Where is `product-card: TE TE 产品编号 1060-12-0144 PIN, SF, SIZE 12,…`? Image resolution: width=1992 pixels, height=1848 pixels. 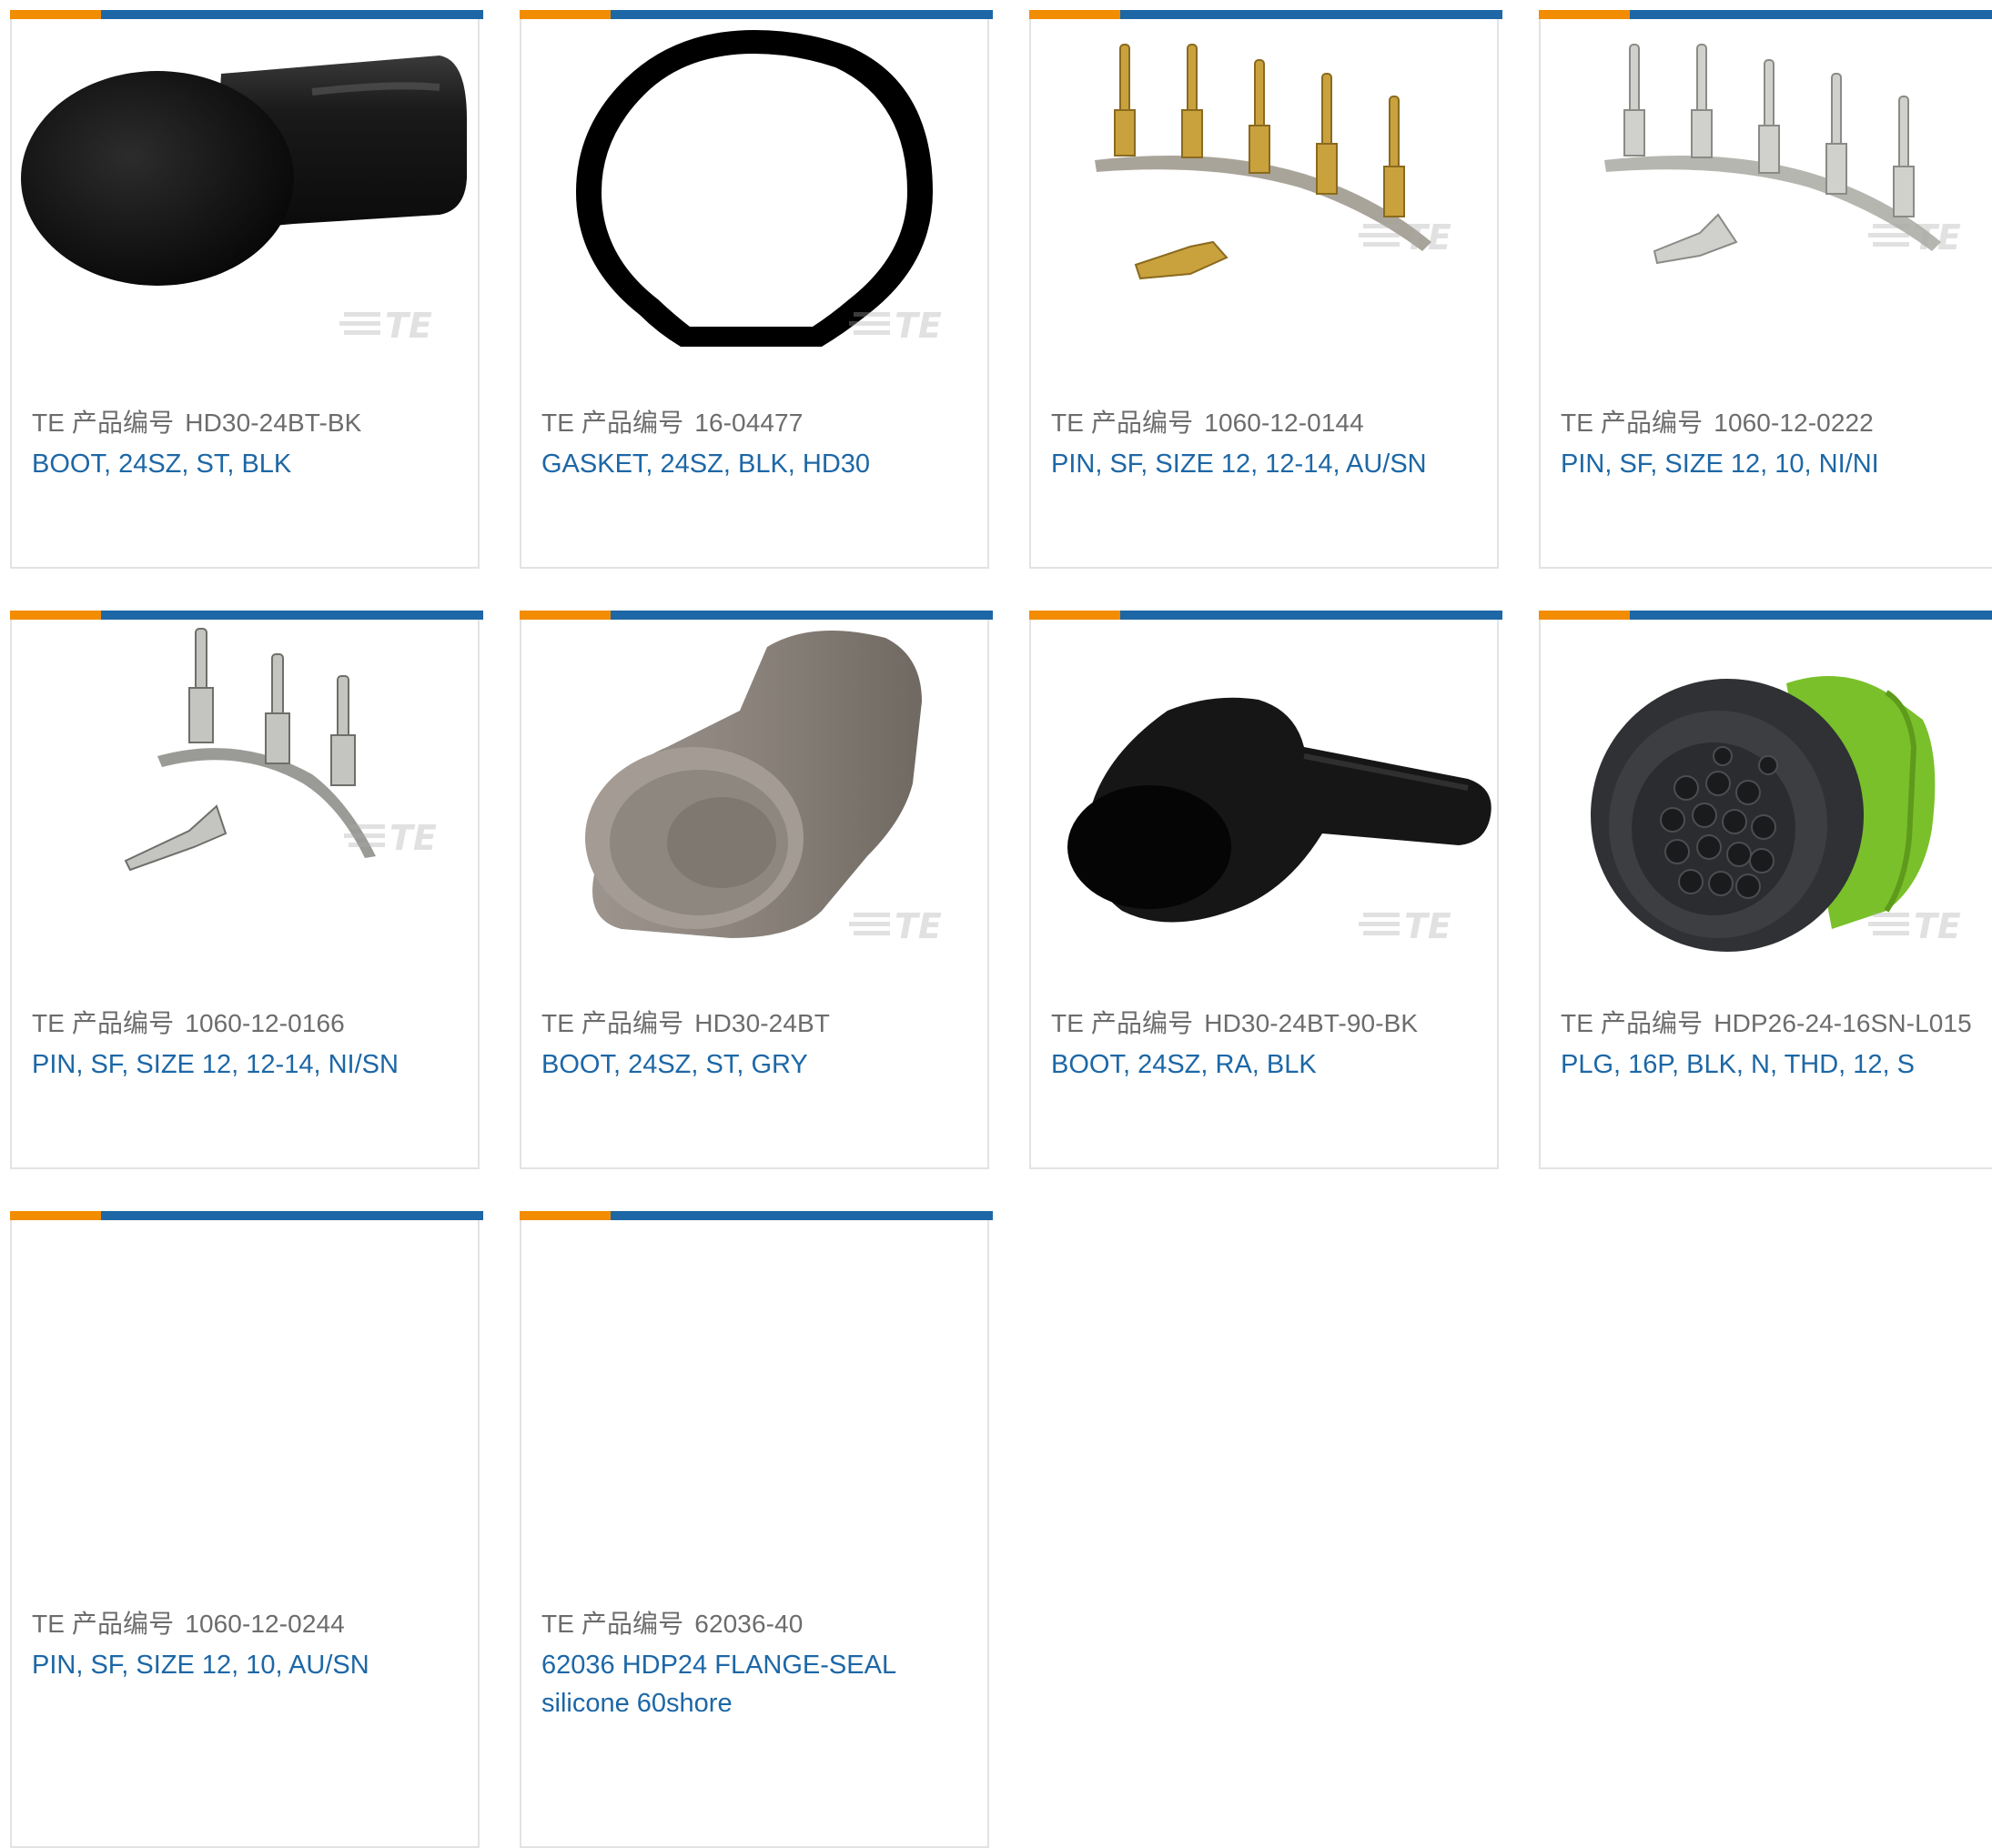
product-card: TE TE 产品编号 1060-12-0144 PIN, SF, SIZE 12,… is located at coordinates (1265, 289).